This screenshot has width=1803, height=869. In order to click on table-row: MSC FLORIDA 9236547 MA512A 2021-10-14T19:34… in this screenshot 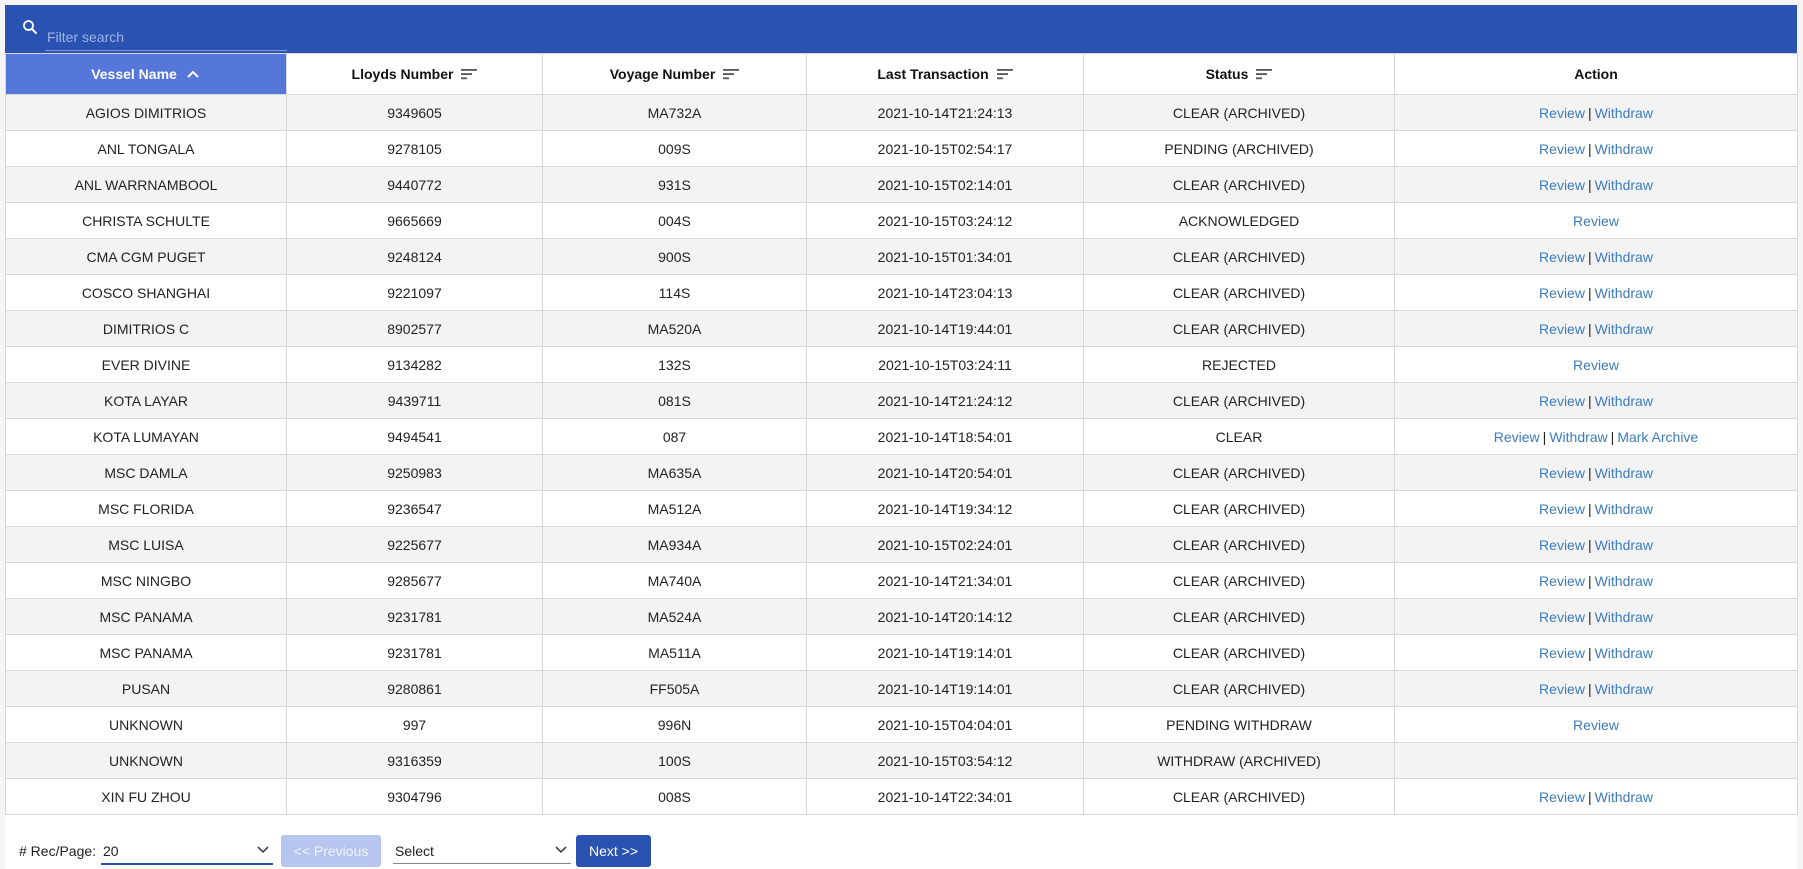, I will do `click(901, 508)`.